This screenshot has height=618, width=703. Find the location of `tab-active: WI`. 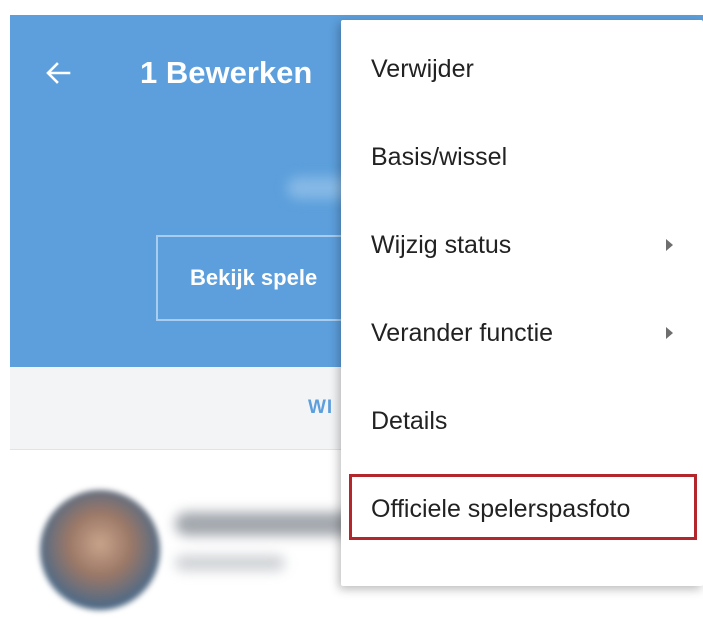

tab-active: WI is located at coordinates (320, 408).